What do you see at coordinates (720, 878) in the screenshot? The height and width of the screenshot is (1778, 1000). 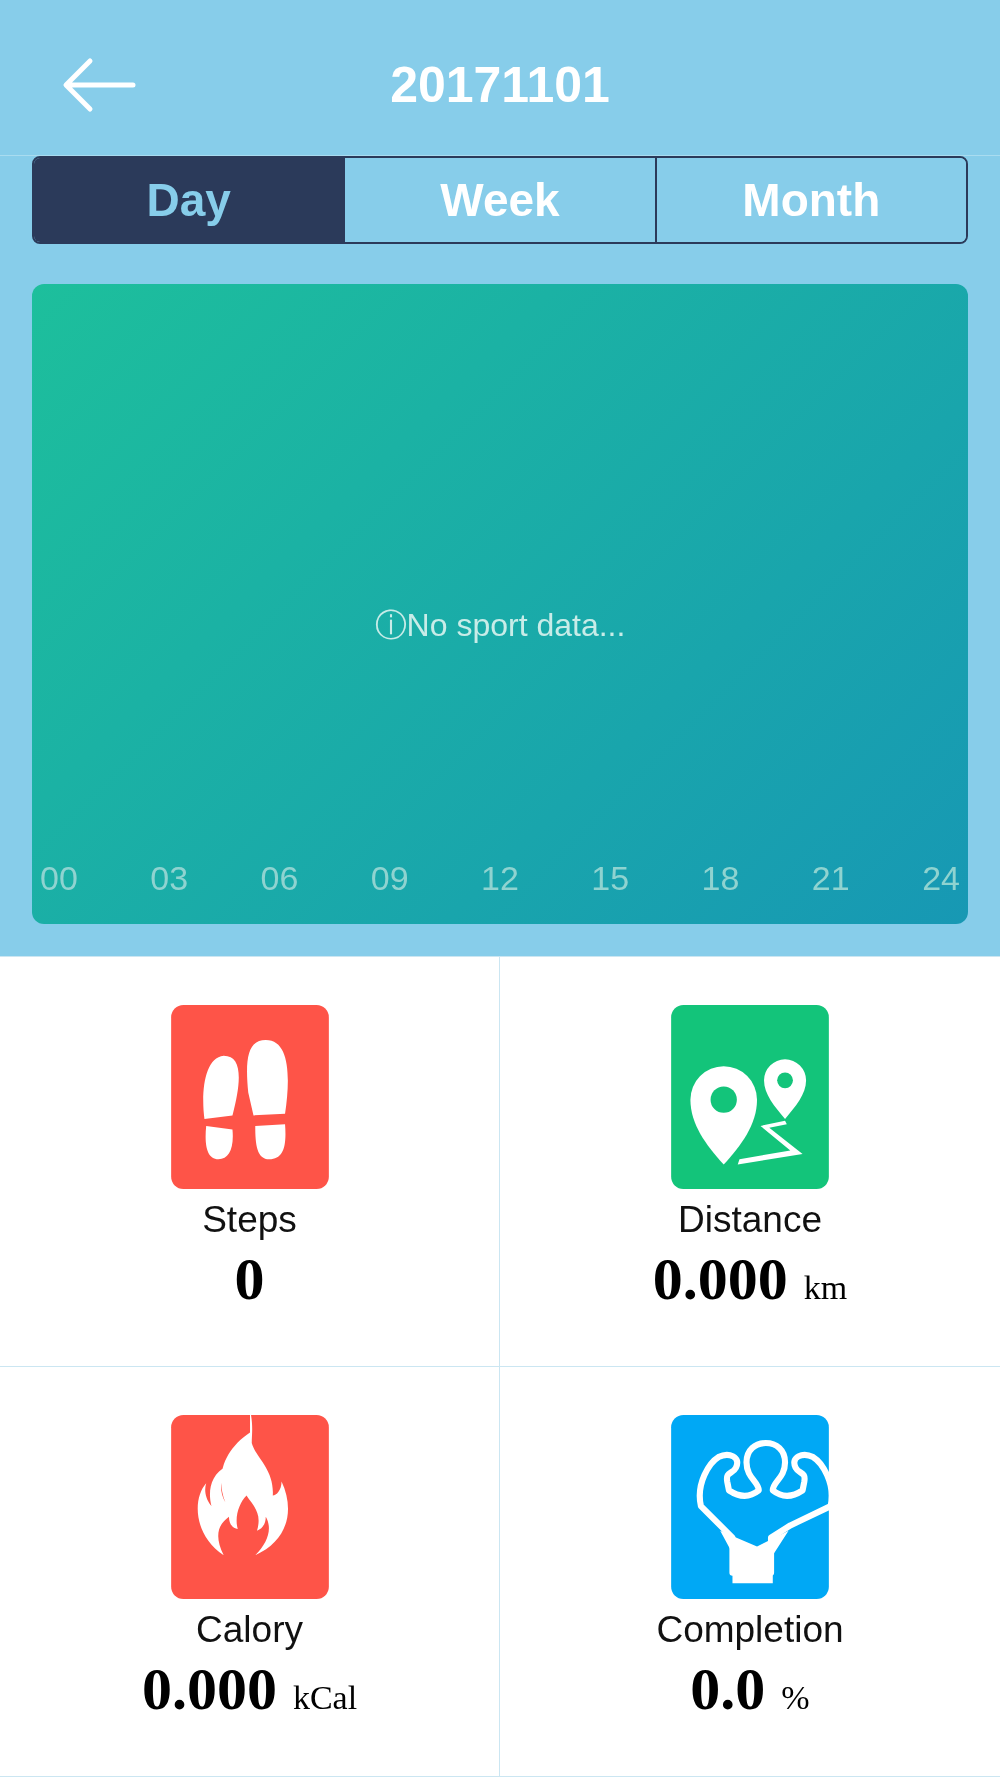 I see `axis-label: 18` at bounding box center [720, 878].